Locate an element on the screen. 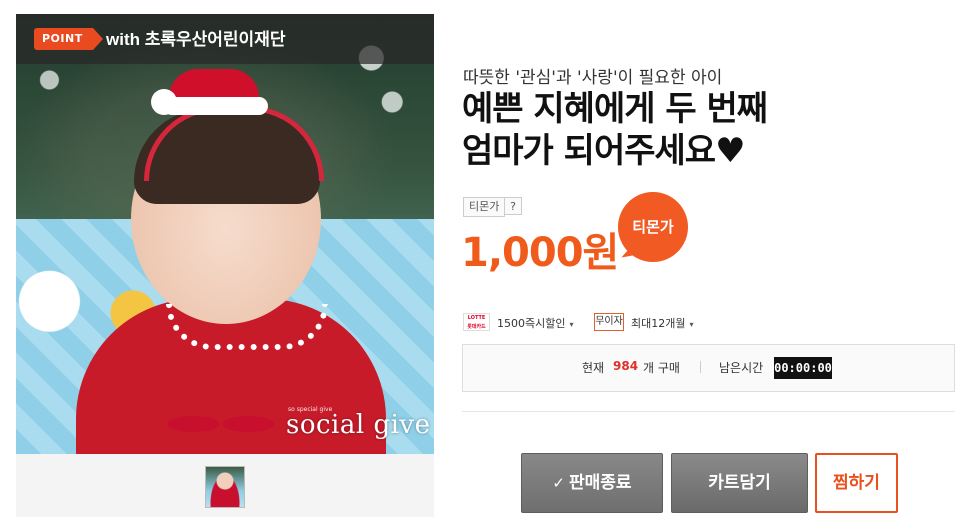 The height and width of the screenshot is (517, 975). collar is located at coordinates (247, 327).